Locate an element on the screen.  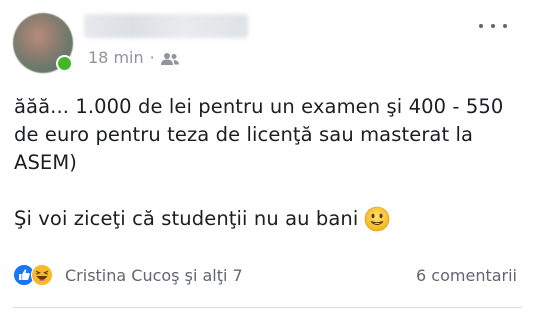
footer-divider is located at coordinates (267, 307).